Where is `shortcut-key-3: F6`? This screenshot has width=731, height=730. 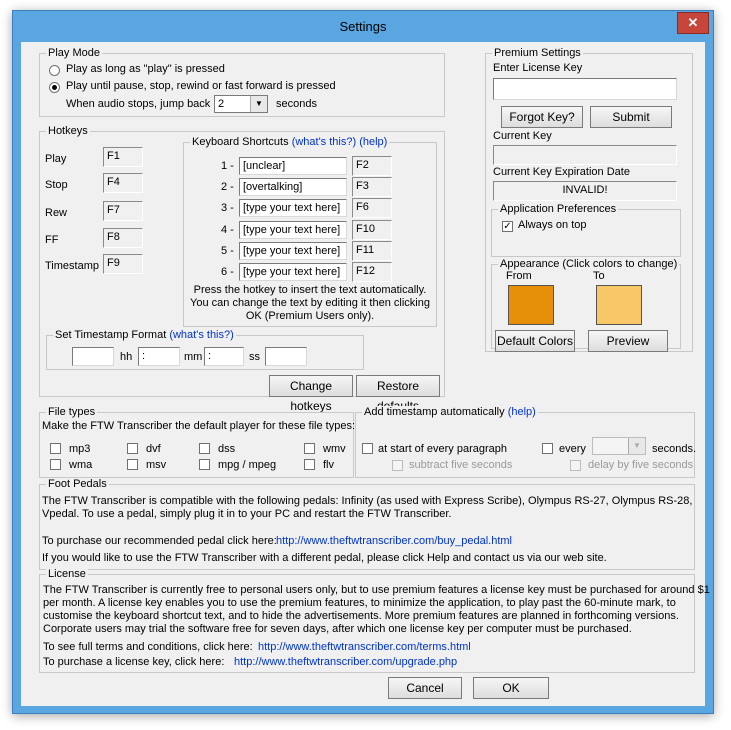 shortcut-key-3: F6 is located at coordinates (372, 208).